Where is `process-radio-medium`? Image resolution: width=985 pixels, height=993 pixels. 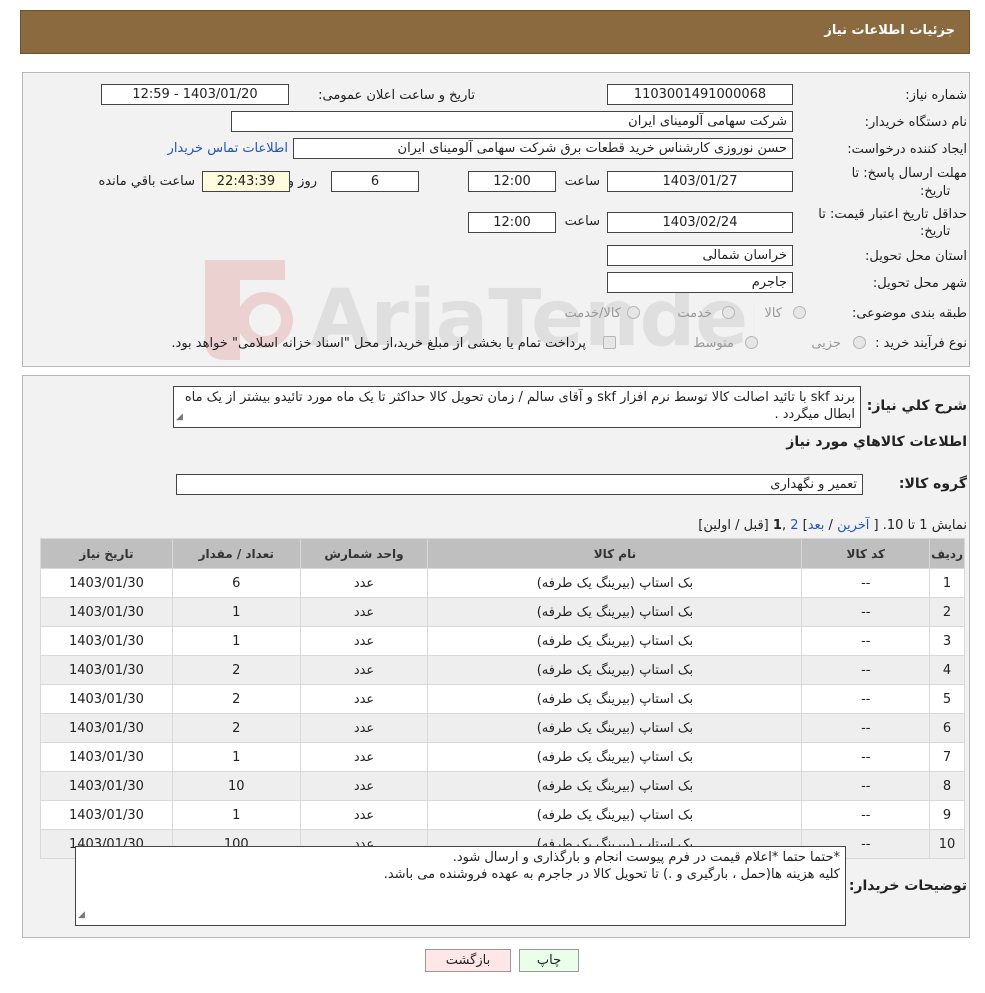
process-radio-medium is located at coordinates (751, 342).